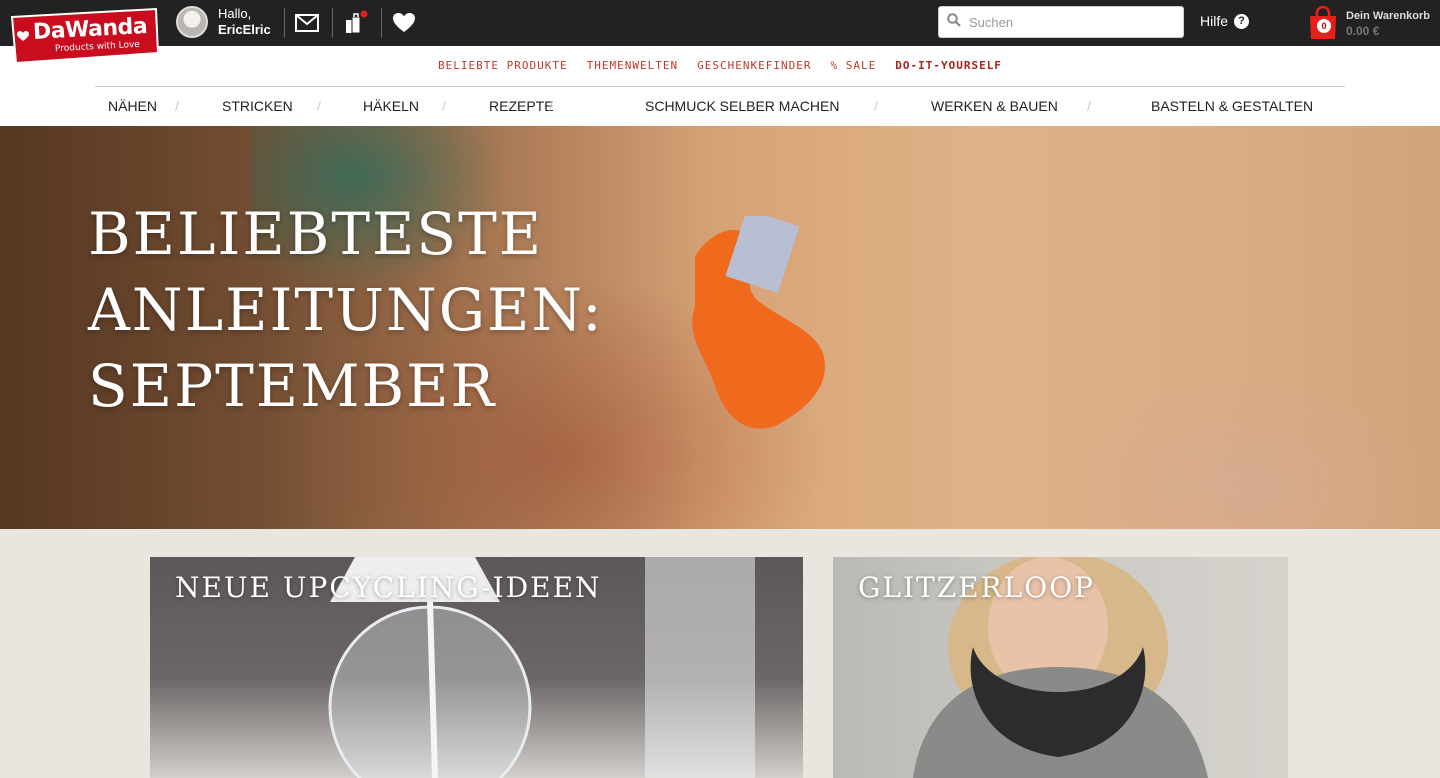 Image resolution: width=1440 pixels, height=778 pixels. I want to click on shopping-bags-icon, so click(355, 23).